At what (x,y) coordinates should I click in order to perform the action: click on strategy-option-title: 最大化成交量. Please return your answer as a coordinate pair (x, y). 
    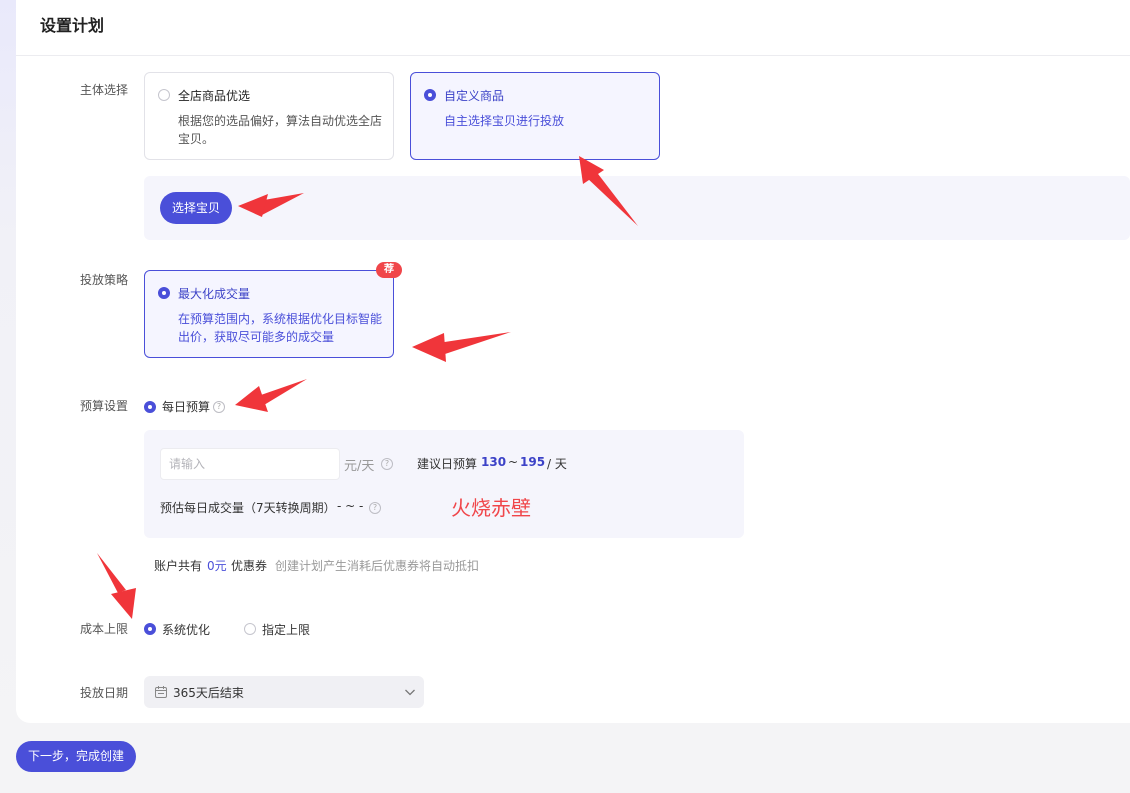
    Looking at the image, I should click on (214, 294).